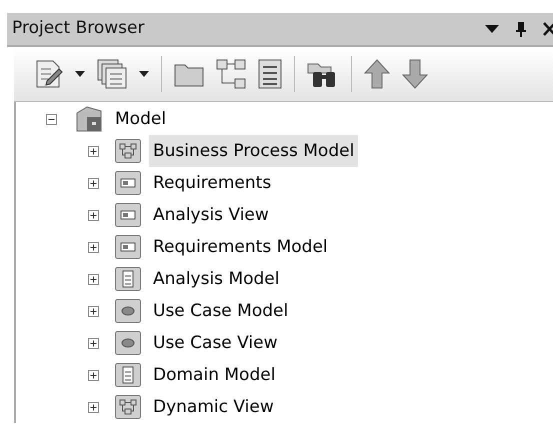  I want to click on down-arrow-icon, so click(415, 74).